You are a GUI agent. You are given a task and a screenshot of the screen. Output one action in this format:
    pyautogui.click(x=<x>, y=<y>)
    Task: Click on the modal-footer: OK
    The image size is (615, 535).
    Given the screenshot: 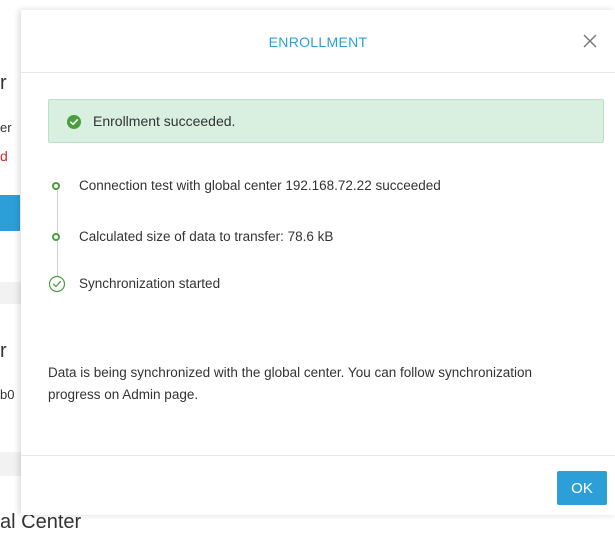 What is the action you would take?
    pyautogui.click(x=318, y=485)
    